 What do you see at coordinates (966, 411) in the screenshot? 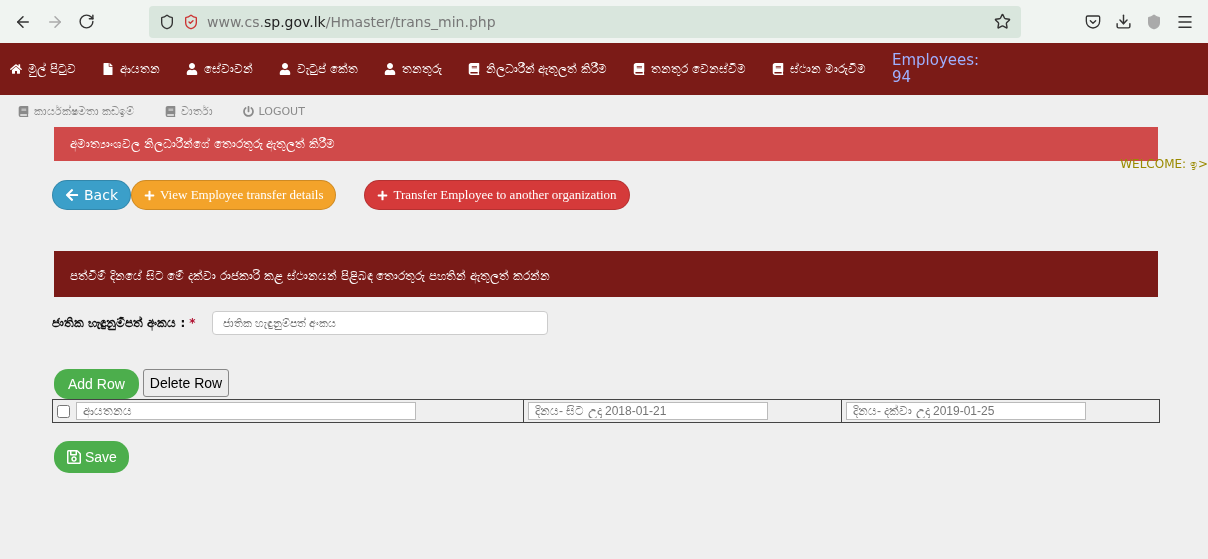
I see `to-date-input-field: දිනය- දක්වා උදා 2019-01-25` at bounding box center [966, 411].